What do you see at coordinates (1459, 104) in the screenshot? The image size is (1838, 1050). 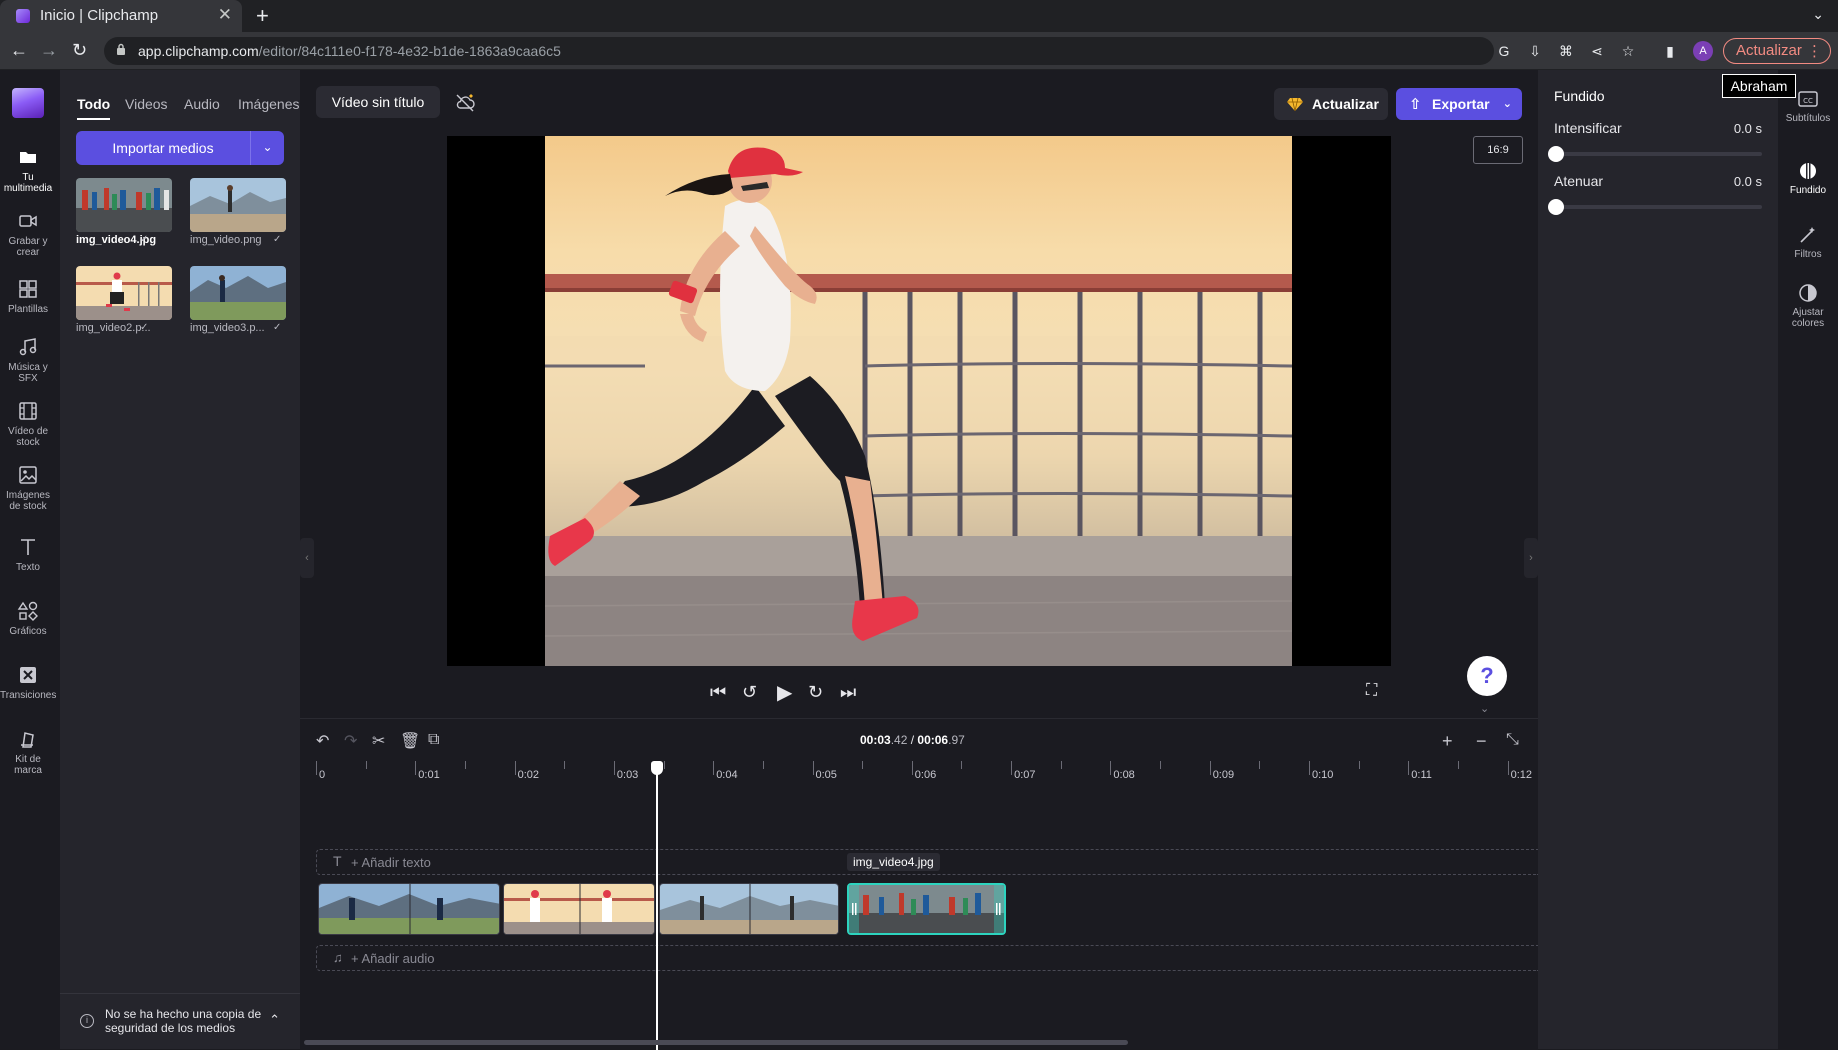 I see `export-button: ⇧ Exportar ⌄` at bounding box center [1459, 104].